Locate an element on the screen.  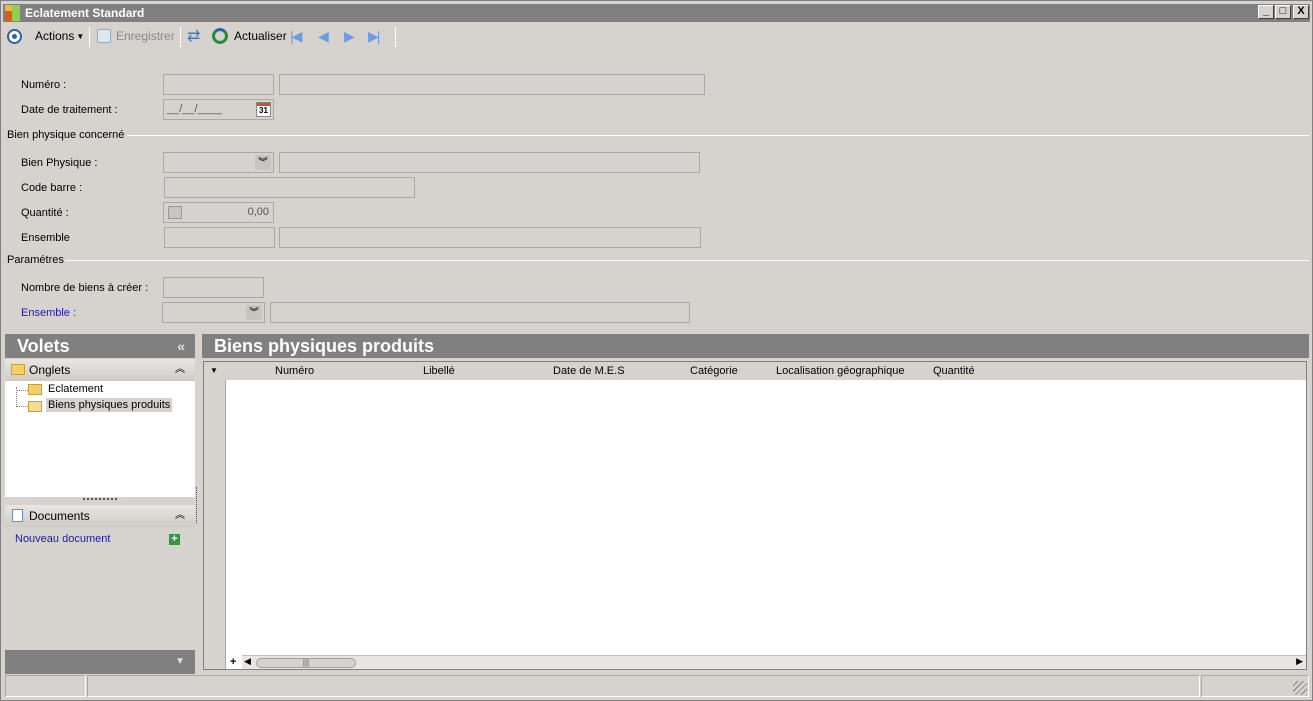
ensemble-param-label: Ensemble : is located at coordinates (49, 313).